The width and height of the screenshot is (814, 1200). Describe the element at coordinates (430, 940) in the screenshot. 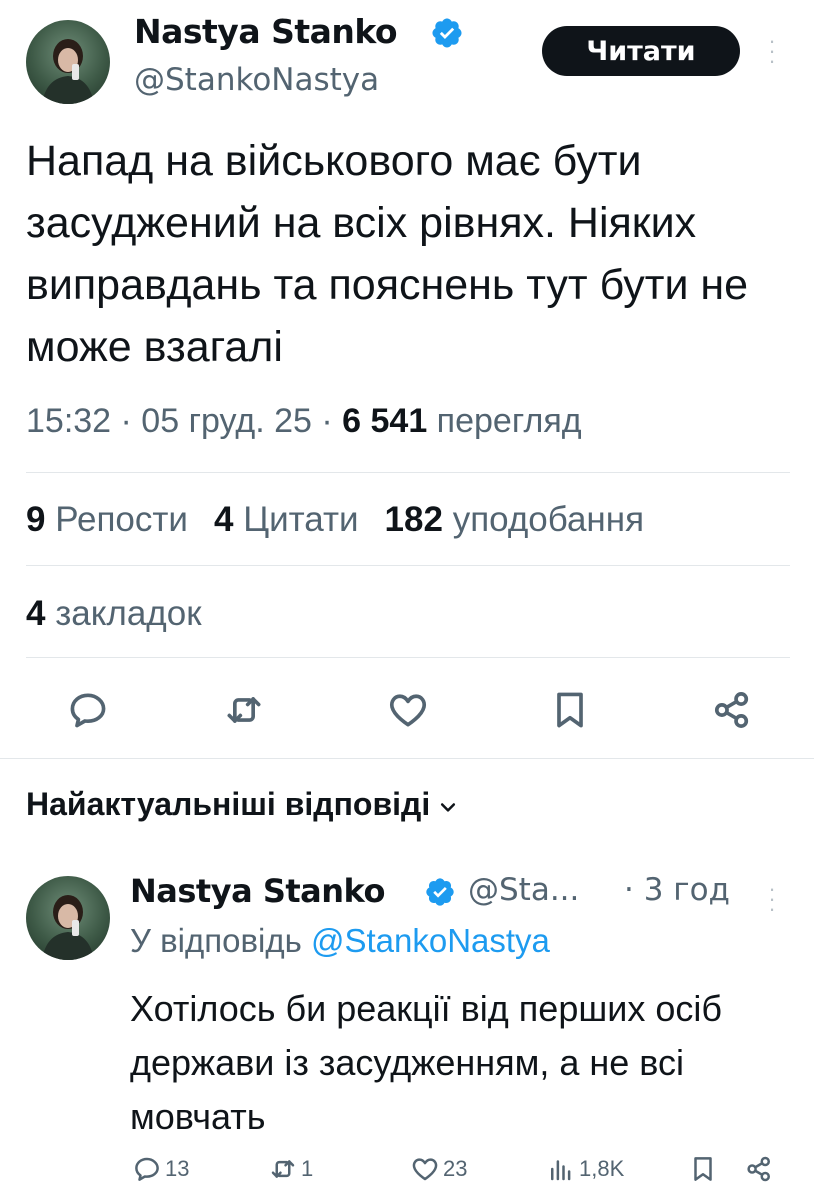

I see `reply-to-link: @StankoNastya` at that location.